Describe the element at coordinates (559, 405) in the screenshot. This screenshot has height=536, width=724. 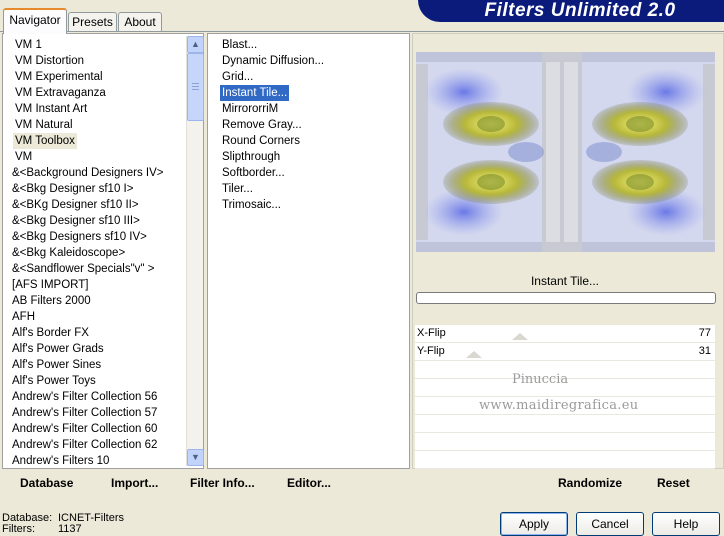
I see `watermark-url: www.maidiregrafica.eu` at that location.